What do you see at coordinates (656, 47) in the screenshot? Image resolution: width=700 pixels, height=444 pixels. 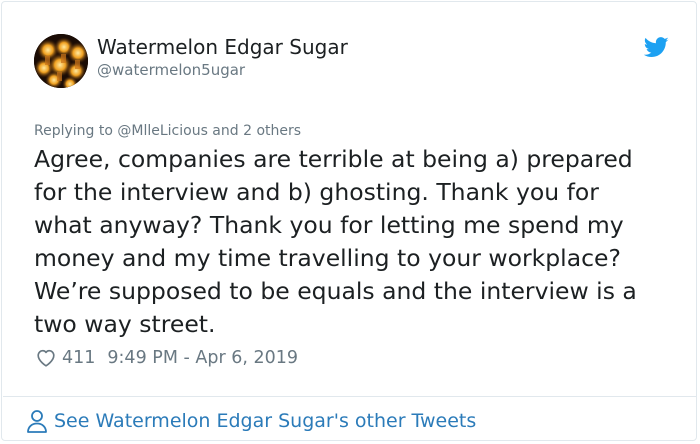 I see `twitter-bird-icon` at bounding box center [656, 47].